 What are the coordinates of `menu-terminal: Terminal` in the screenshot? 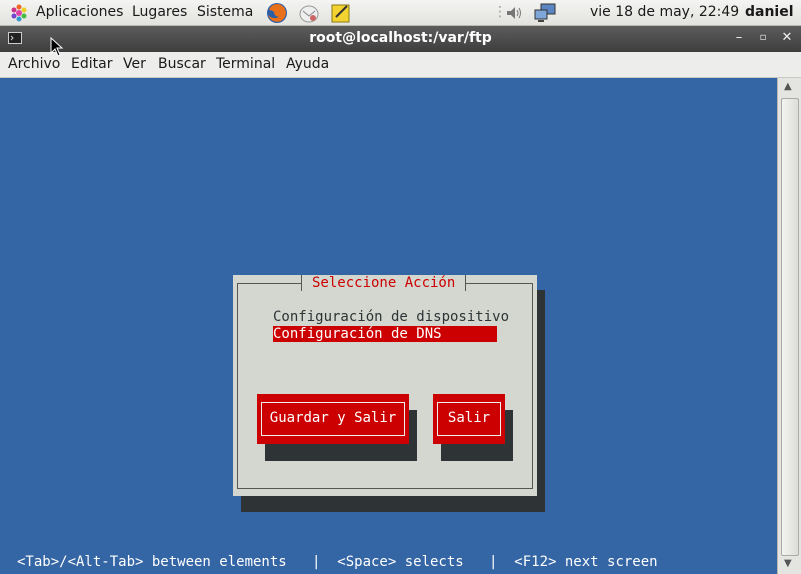 It's located at (245, 64).